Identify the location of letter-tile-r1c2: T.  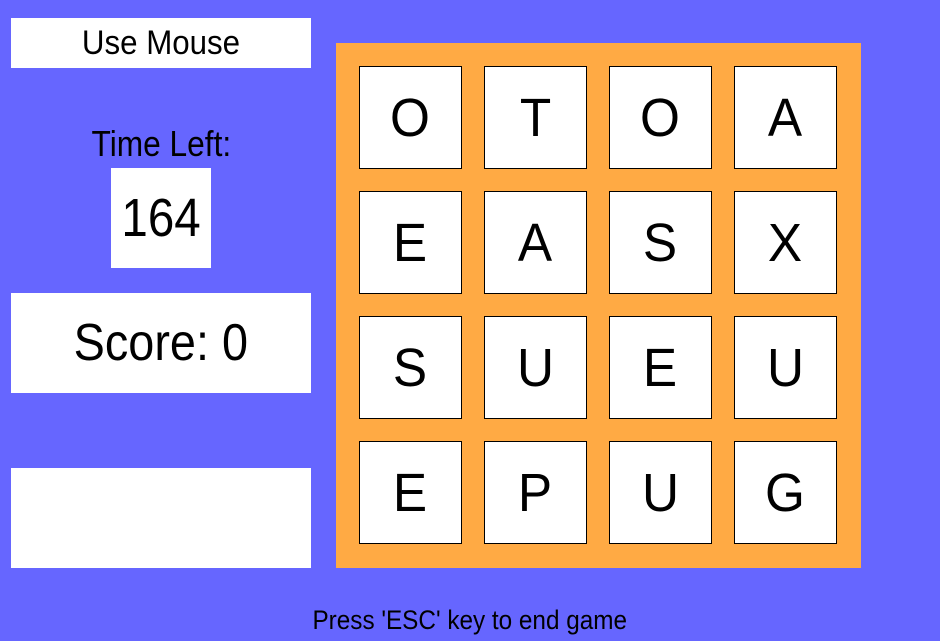
(535, 117).